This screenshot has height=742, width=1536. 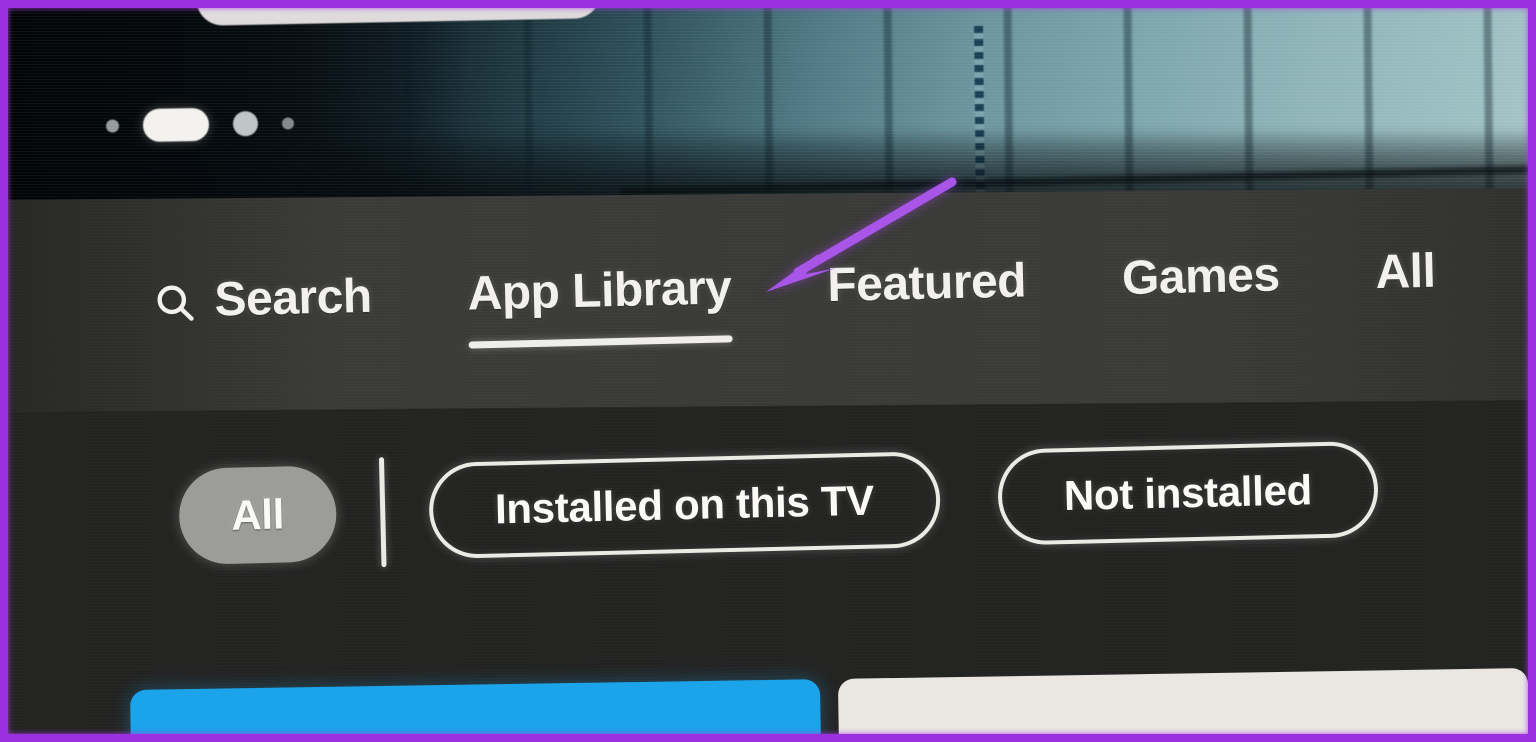 I want to click on filter-chip-installed-label: Installed on this TV, so click(x=684, y=504).